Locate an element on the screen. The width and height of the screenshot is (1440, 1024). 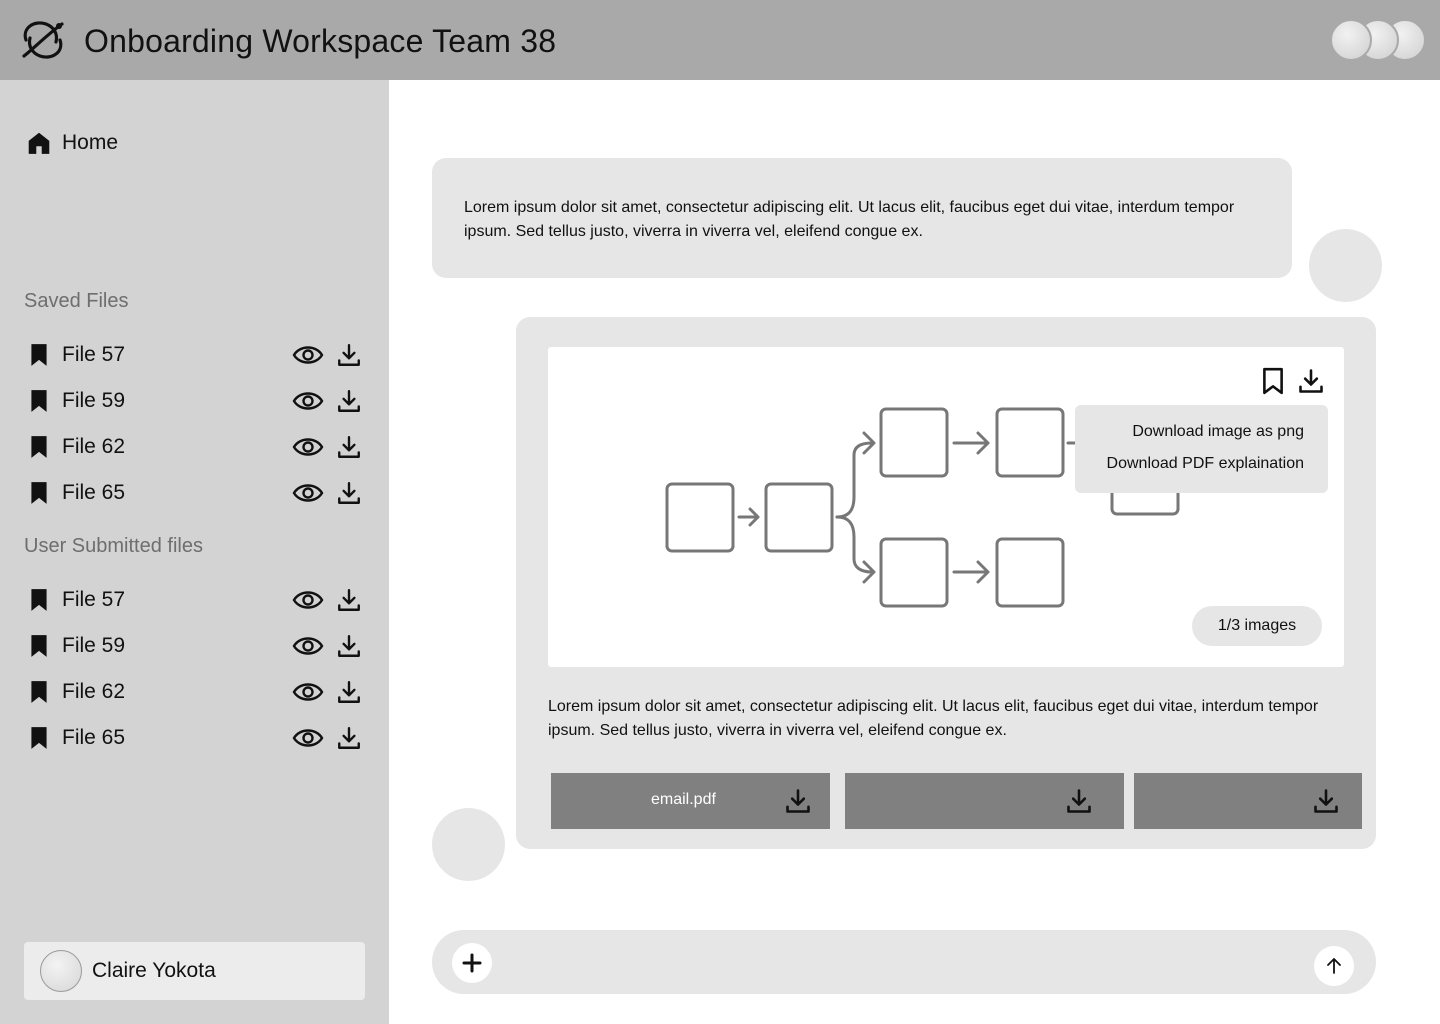
message-input is located at coordinates (902, 962).